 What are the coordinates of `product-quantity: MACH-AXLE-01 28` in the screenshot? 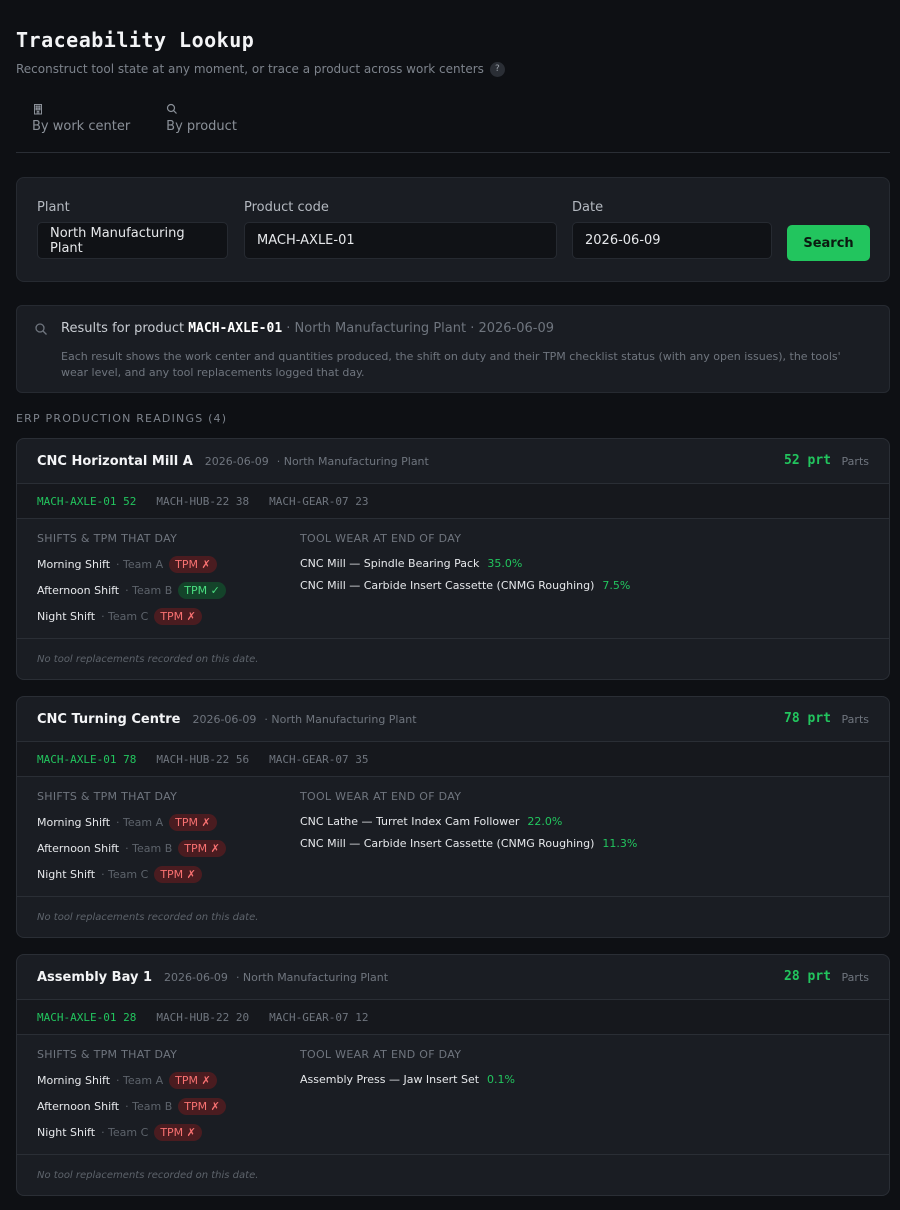 It's located at (86, 1017).